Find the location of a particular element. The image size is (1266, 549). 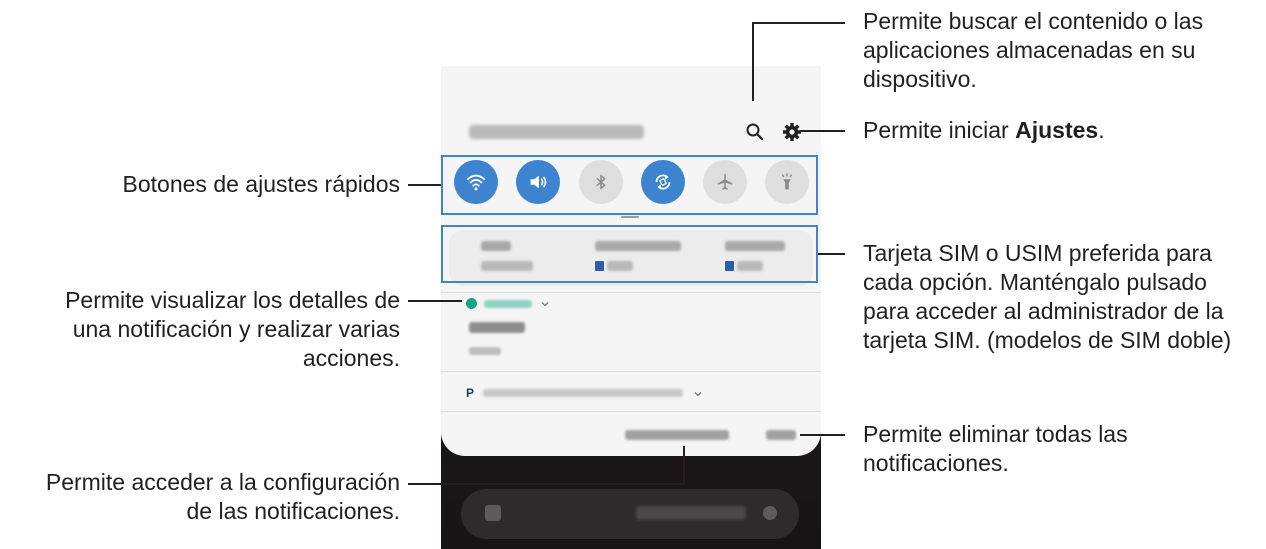

callout-line-notif-settings-v is located at coordinates (684, 465).